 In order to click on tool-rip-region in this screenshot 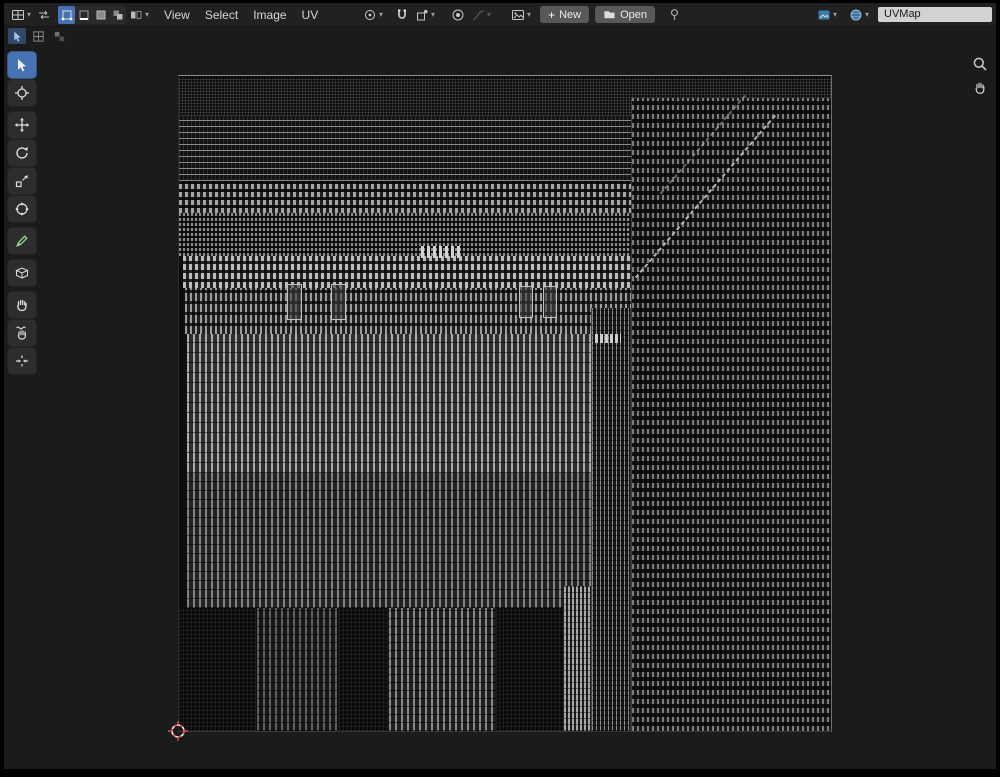, I will do `click(22, 273)`.